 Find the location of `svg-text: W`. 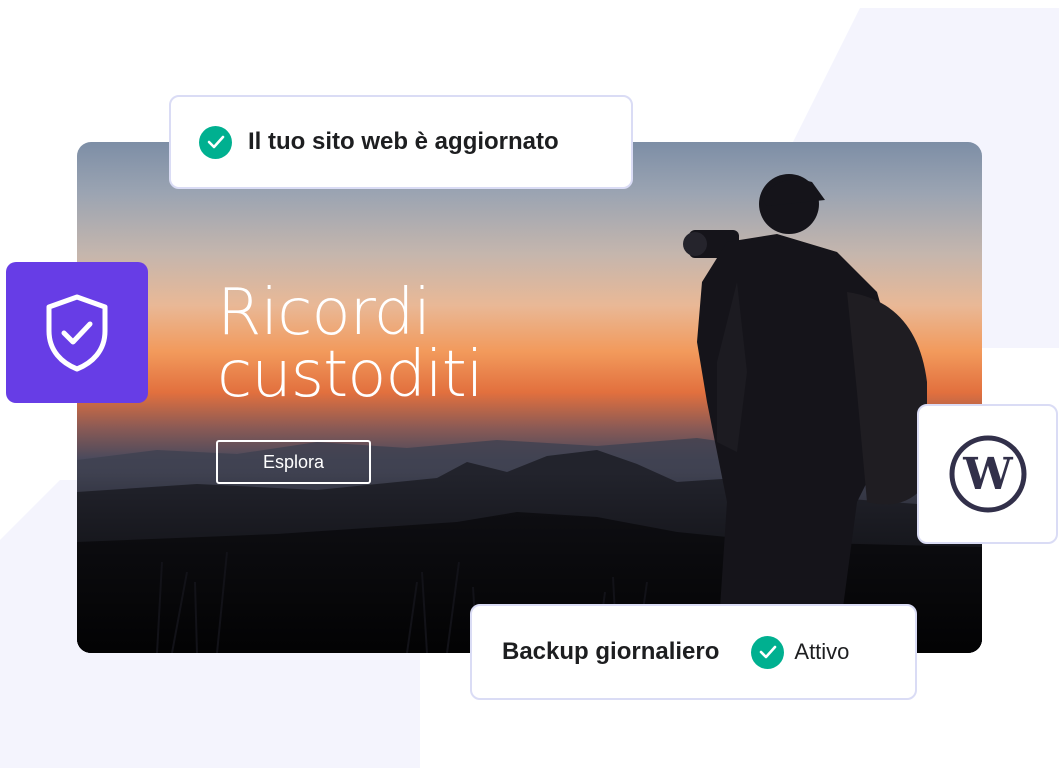

svg-text: W is located at coordinates (987, 474).